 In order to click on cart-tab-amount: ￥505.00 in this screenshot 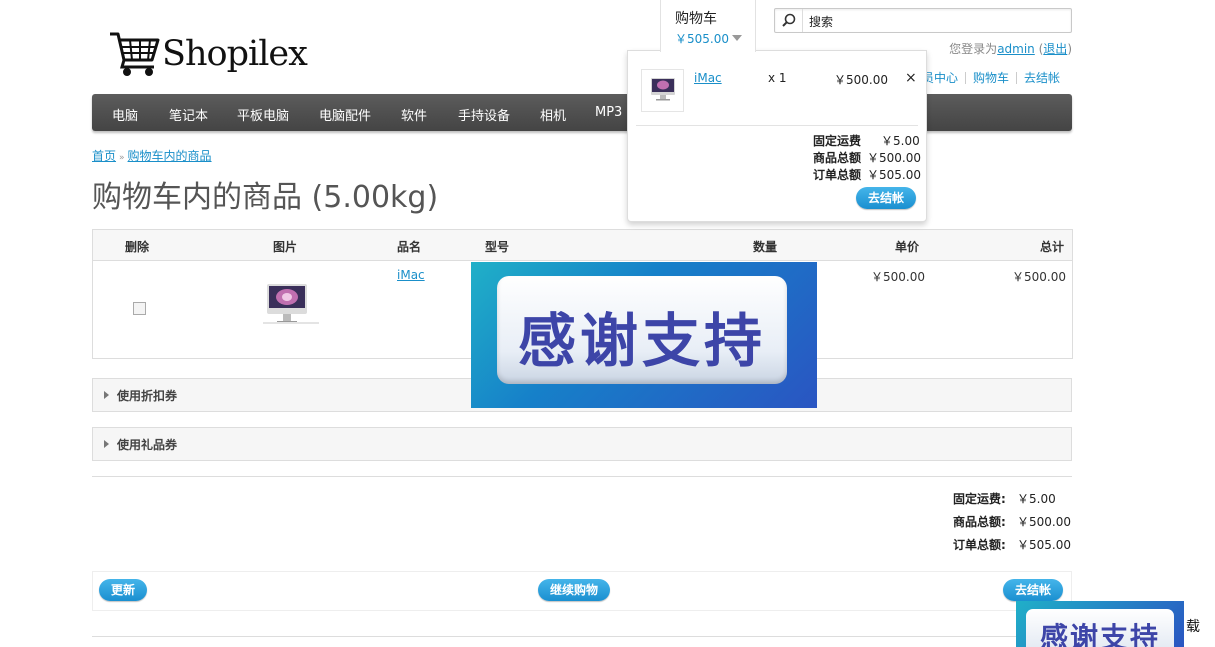, I will do `click(702, 39)`.